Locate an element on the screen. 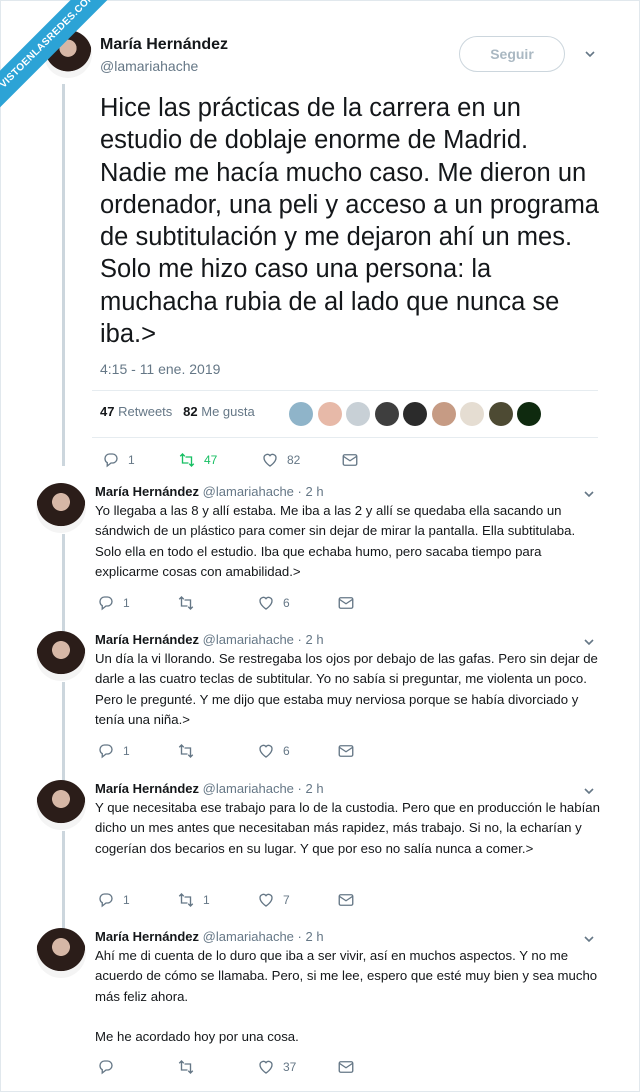 The width and height of the screenshot is (640, 1092). like-action: 37 is located at coordinates (276, 1067).